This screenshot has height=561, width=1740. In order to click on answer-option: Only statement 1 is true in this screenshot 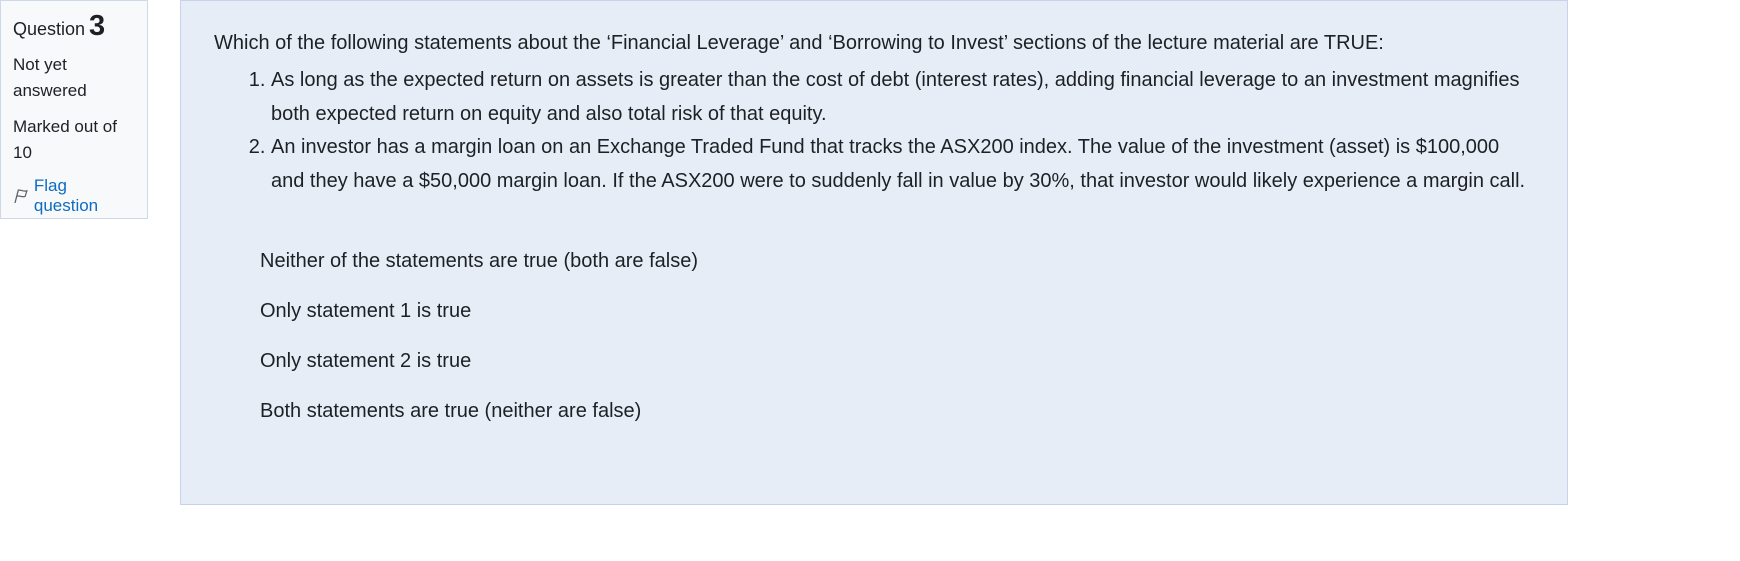, I will do `click(897, 311)`.